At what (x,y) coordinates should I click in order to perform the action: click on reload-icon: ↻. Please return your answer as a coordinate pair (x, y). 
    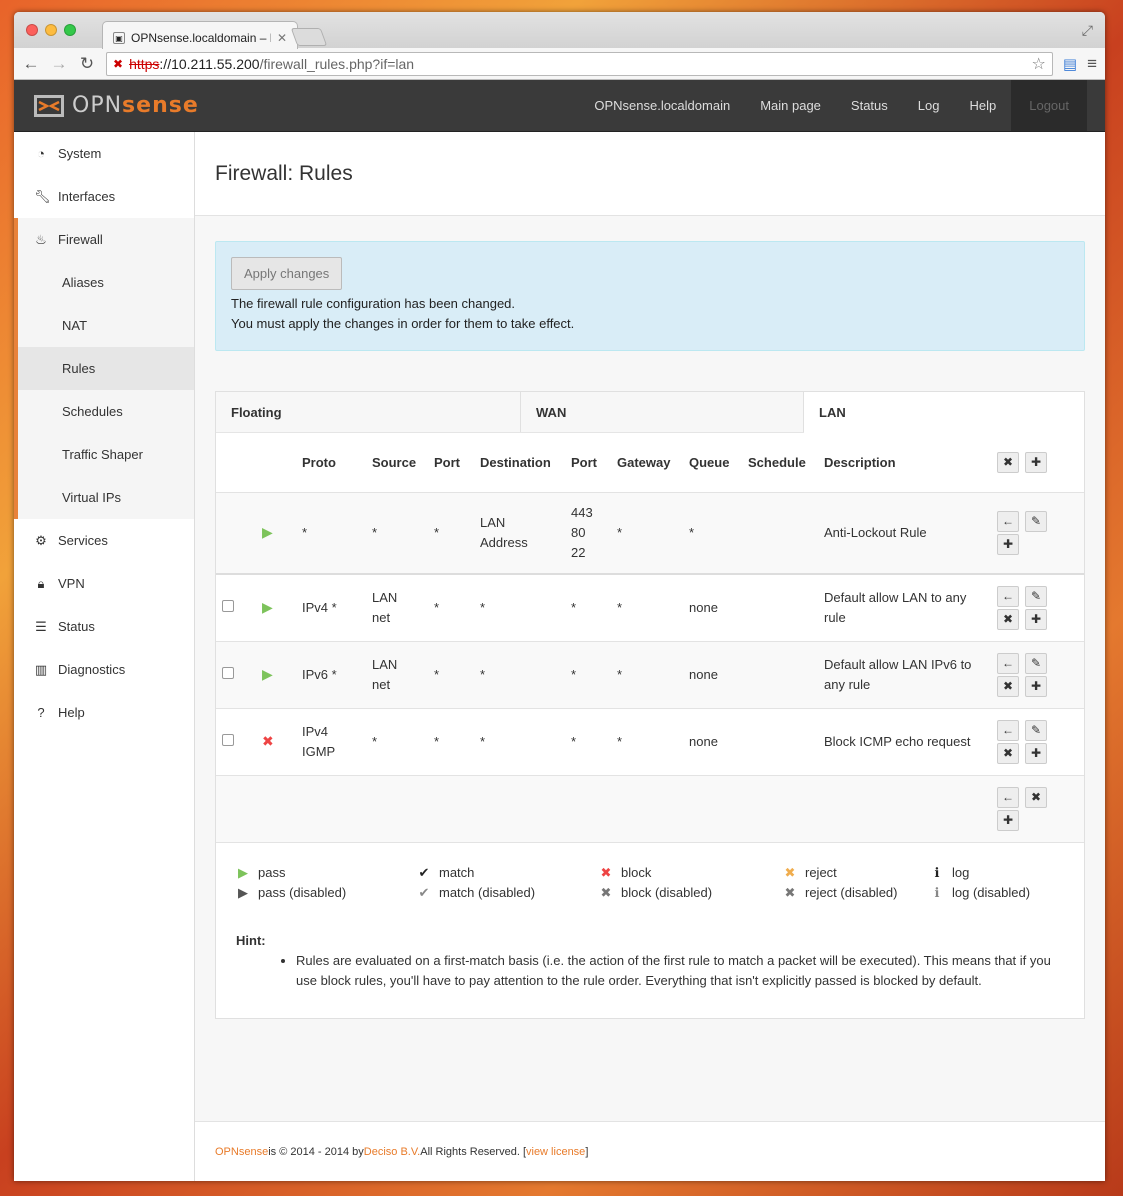
    Looking at the image, I should click on (87, 64).